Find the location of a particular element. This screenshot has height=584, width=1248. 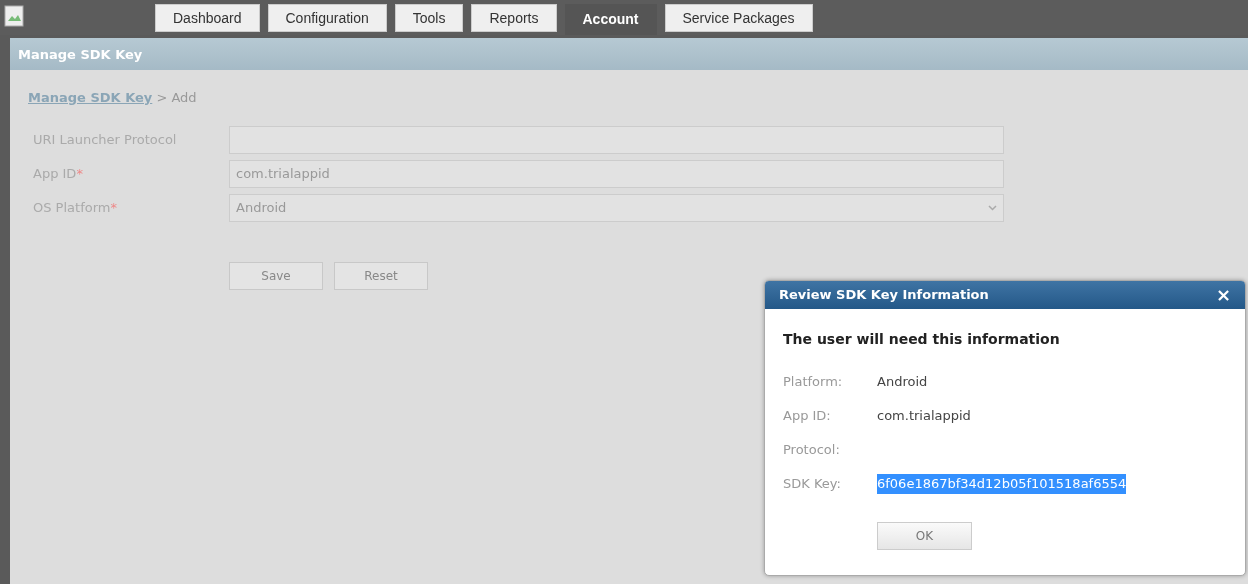

broken-image-icon is located at coordinates (14, 16).